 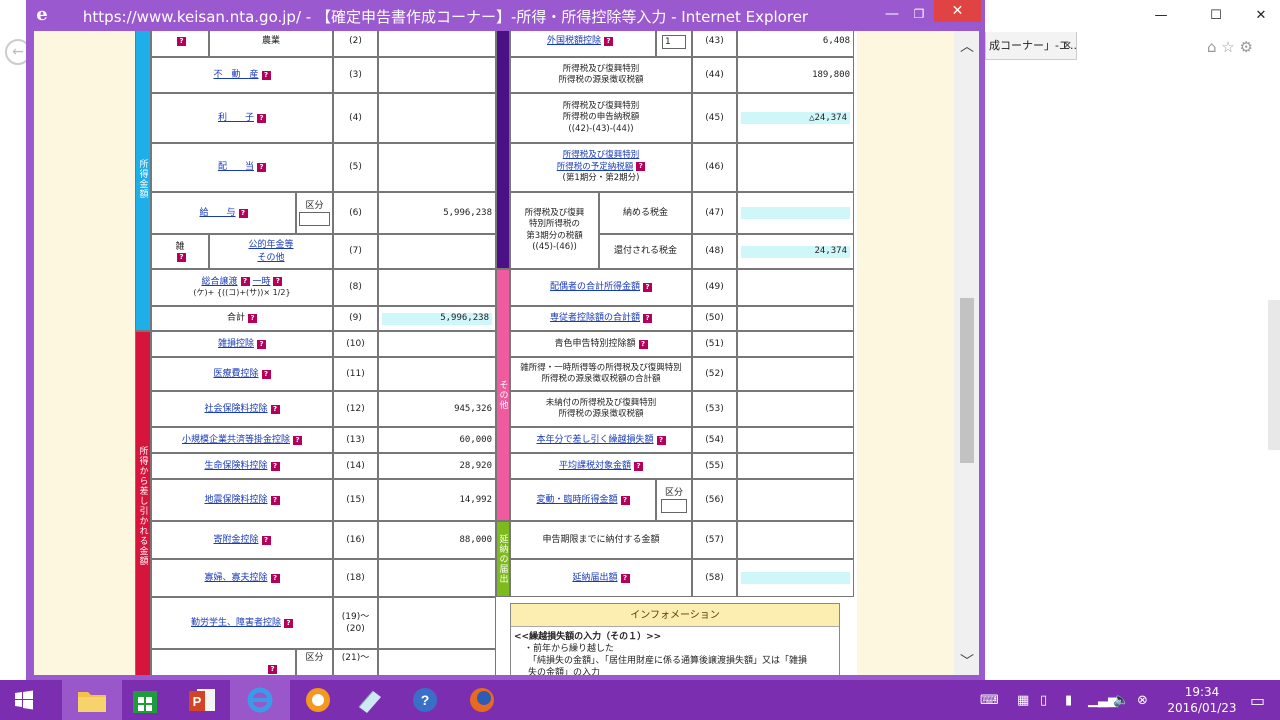 What do you see at coordinates (957, 11) in the screenshot?
I see `close-button: ✕` at bounding box center [957, 11].